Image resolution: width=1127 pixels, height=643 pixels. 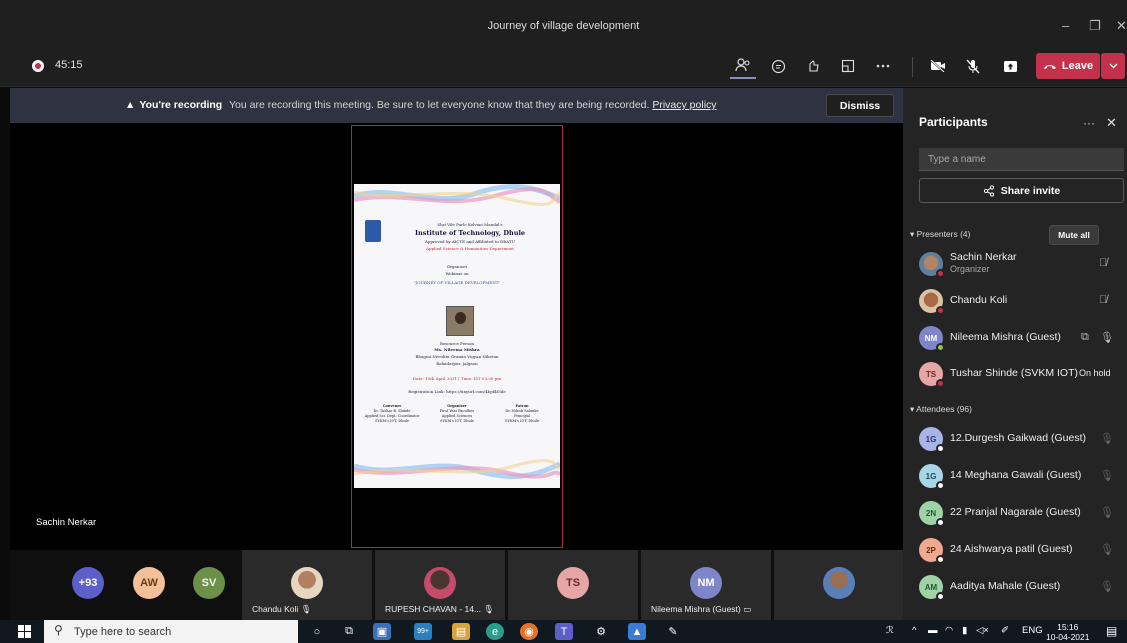 What do you see at coordinates (171, 631) in the screenshot?
I see `taskbar-search: ⚲ Type here to search` at bounding box center [171, 631].